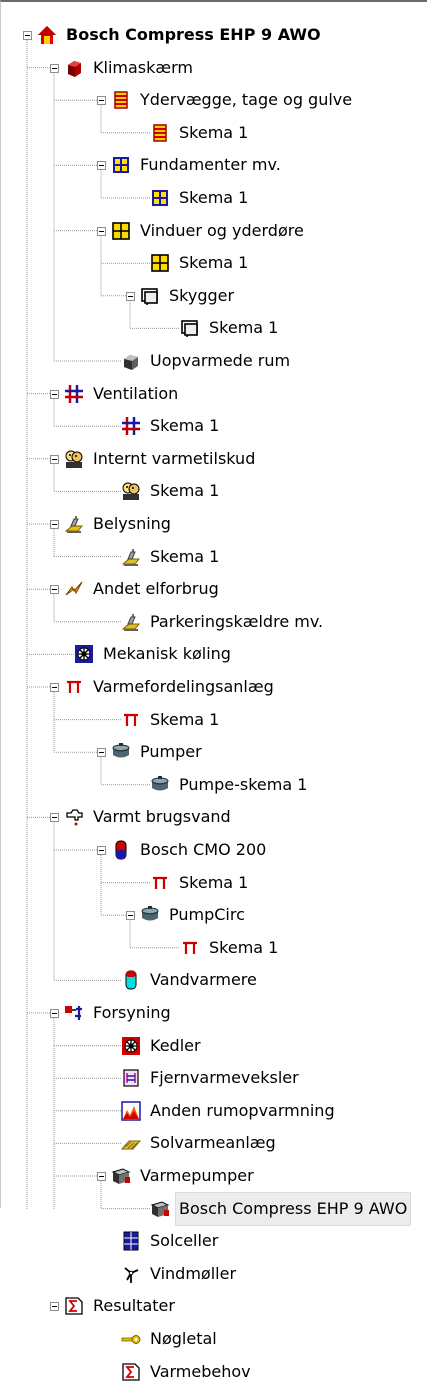 Image resolution: width=427 pixels, height=1388 pixels. I want to click on tree-node-belysning: Belysning, so click(214, 524).